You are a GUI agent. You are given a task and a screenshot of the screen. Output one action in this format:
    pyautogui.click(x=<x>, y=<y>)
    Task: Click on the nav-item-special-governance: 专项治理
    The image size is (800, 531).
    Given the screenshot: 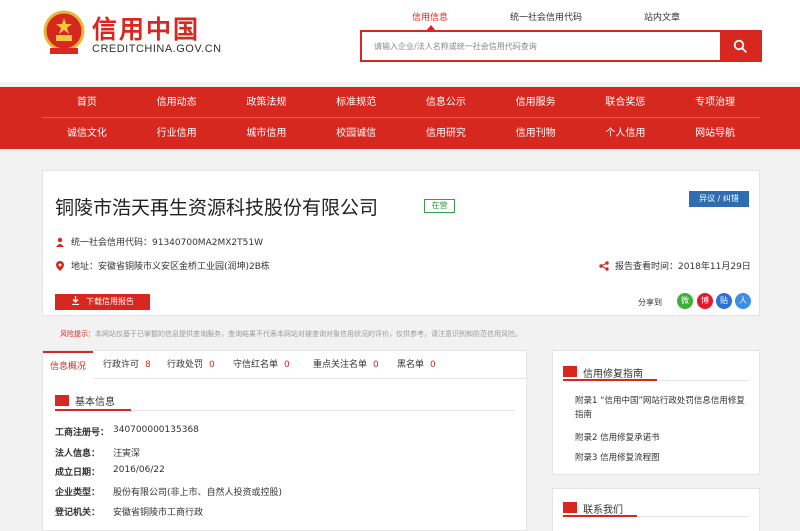 What is the action you would take?
    pyautogui.click(x=715, y=102)
    